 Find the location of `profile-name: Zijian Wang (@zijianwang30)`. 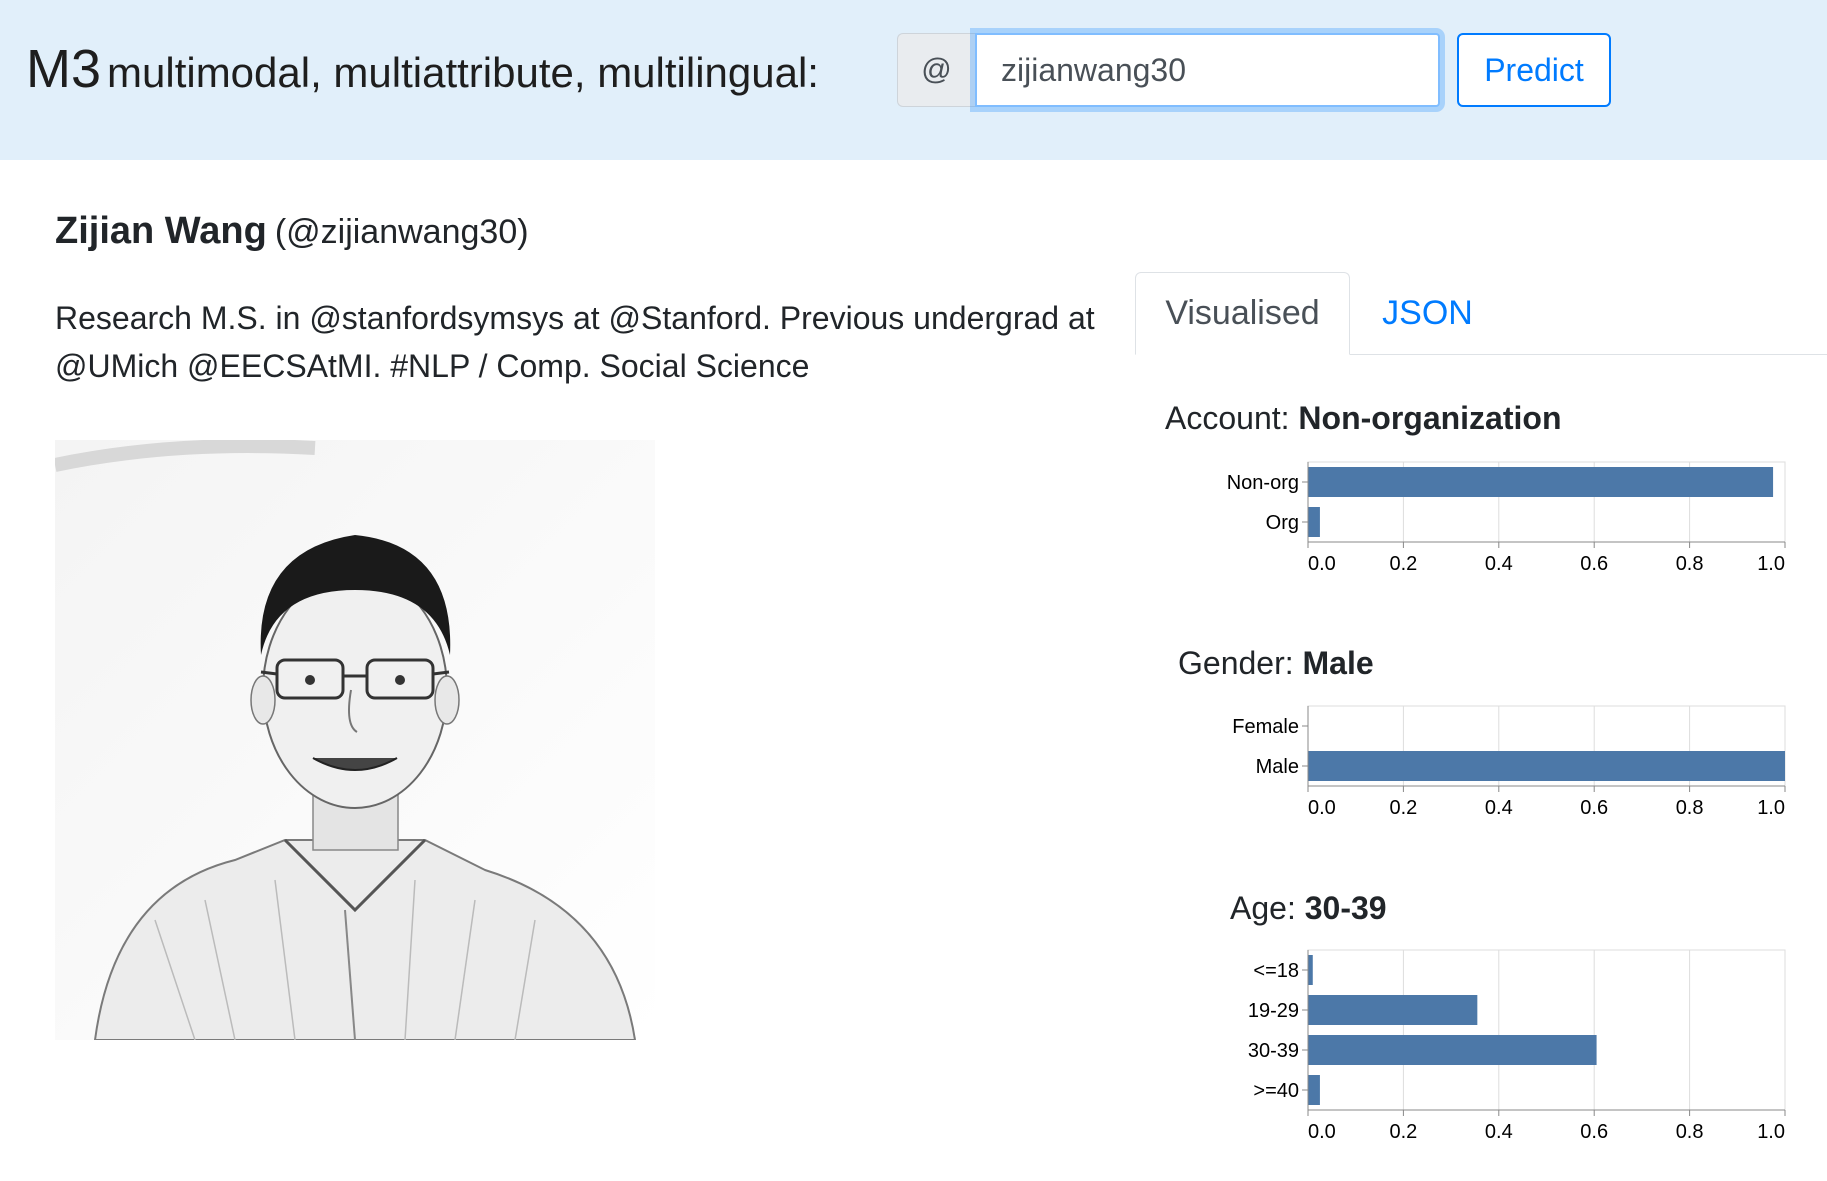

profile-name: Zijian Wang (@zijianwang30) is located at coordinates (292, 231).